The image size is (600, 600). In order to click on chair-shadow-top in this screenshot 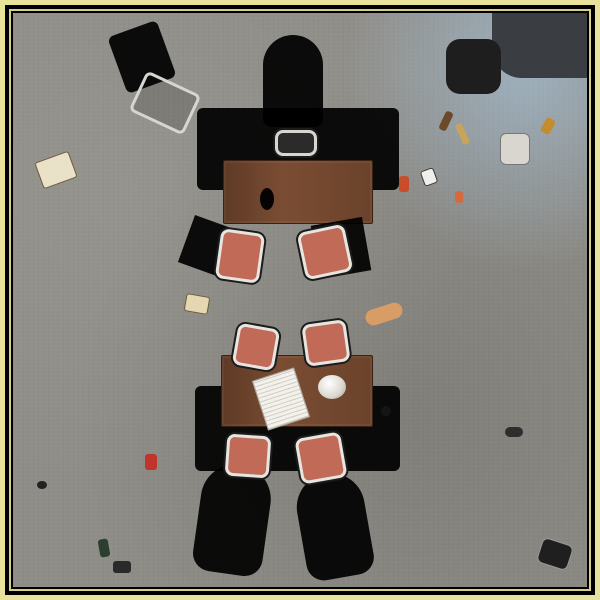, I will do `click(293, 81)`.